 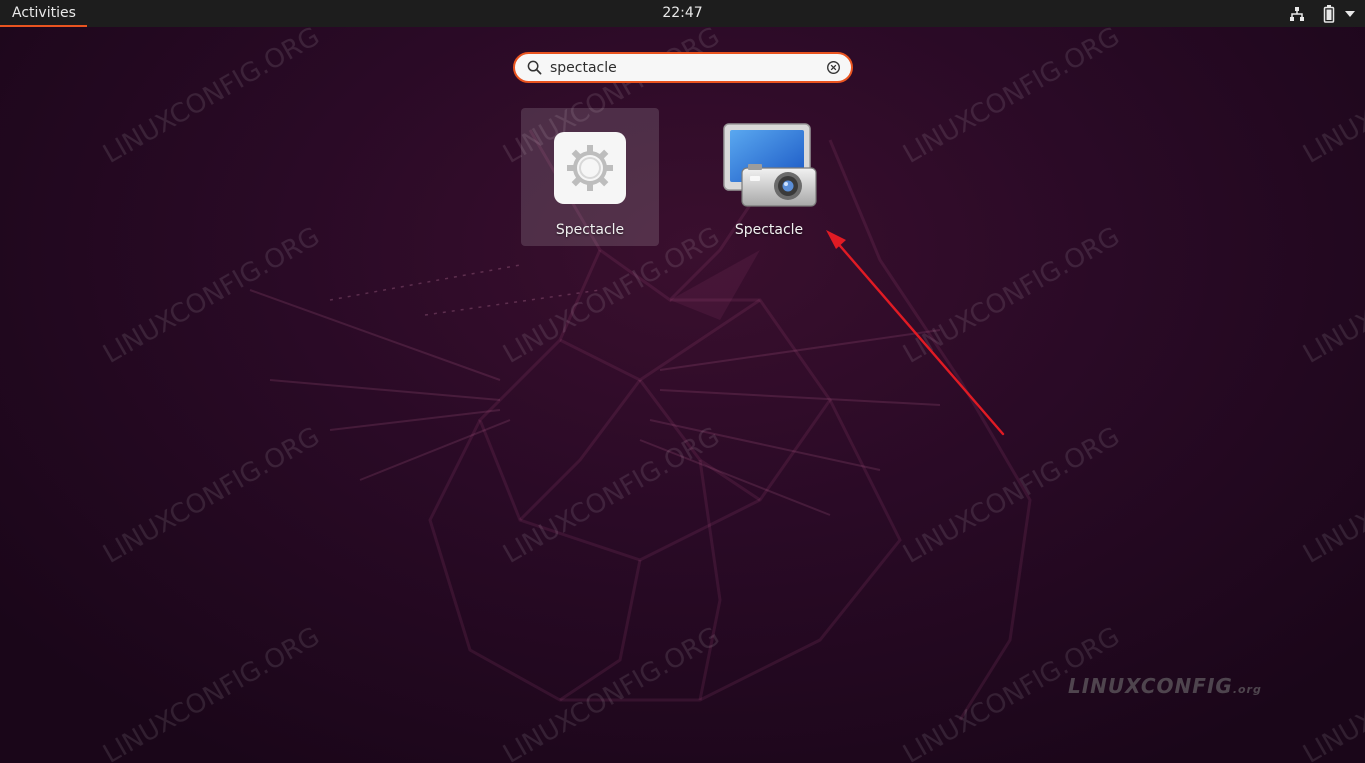 I want to click on linuxconfig-logo: LINUXCONFIG.org, so click(x=1165, y=686).